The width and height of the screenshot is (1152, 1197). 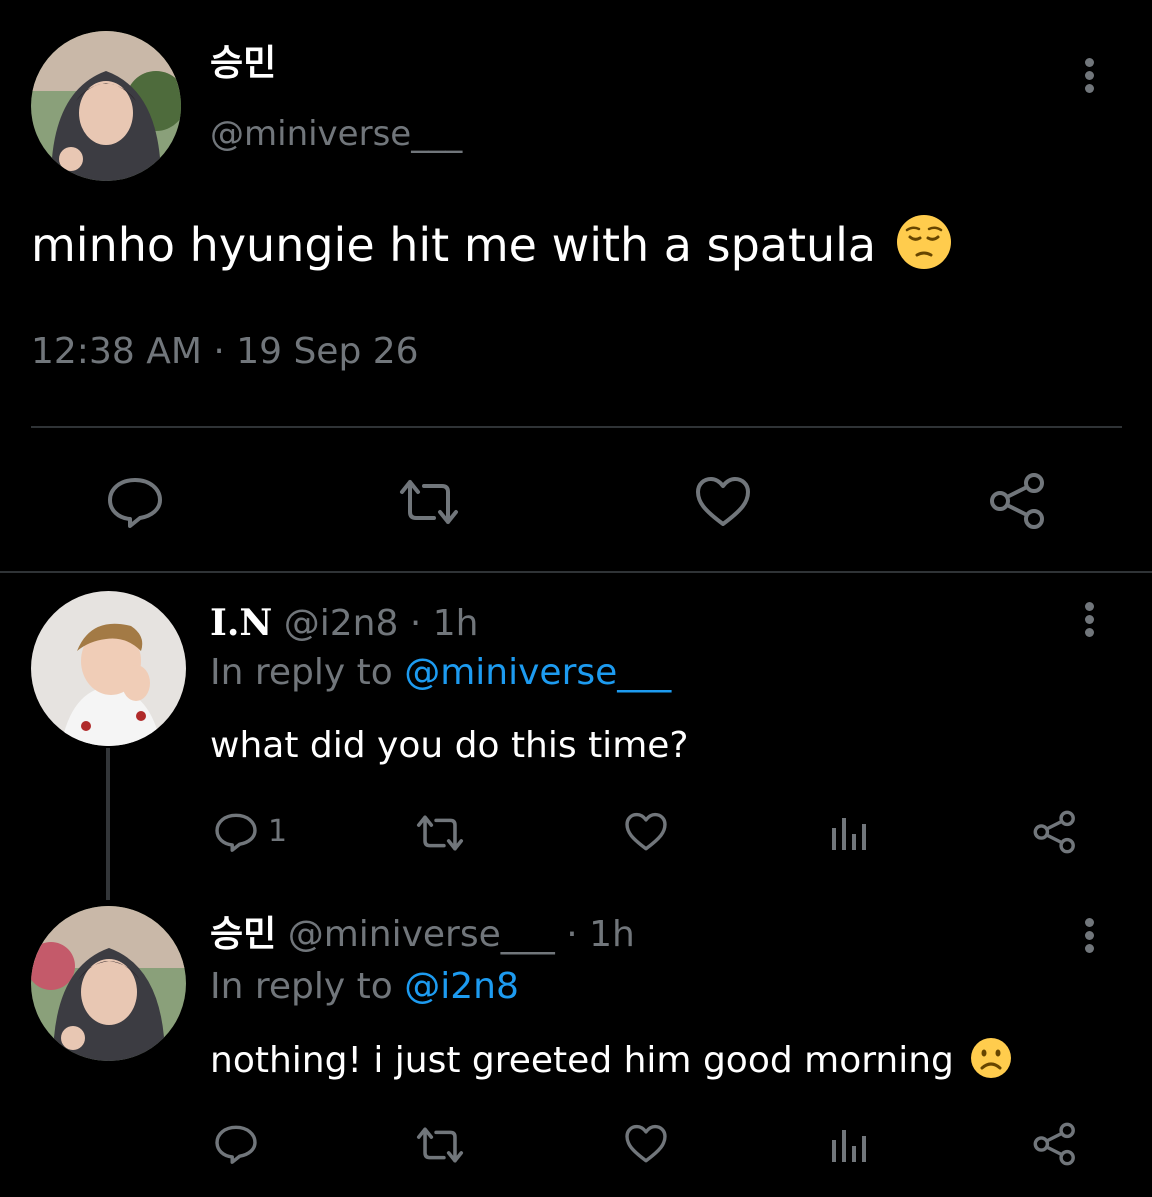 I want to click on display-name: I.N, so click(x=241, y=623).